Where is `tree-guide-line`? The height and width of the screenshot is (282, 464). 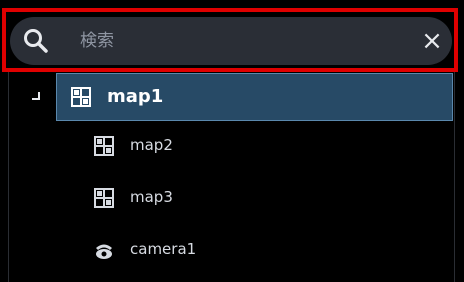 tree-guide-line is located at coordinates (8, 177).